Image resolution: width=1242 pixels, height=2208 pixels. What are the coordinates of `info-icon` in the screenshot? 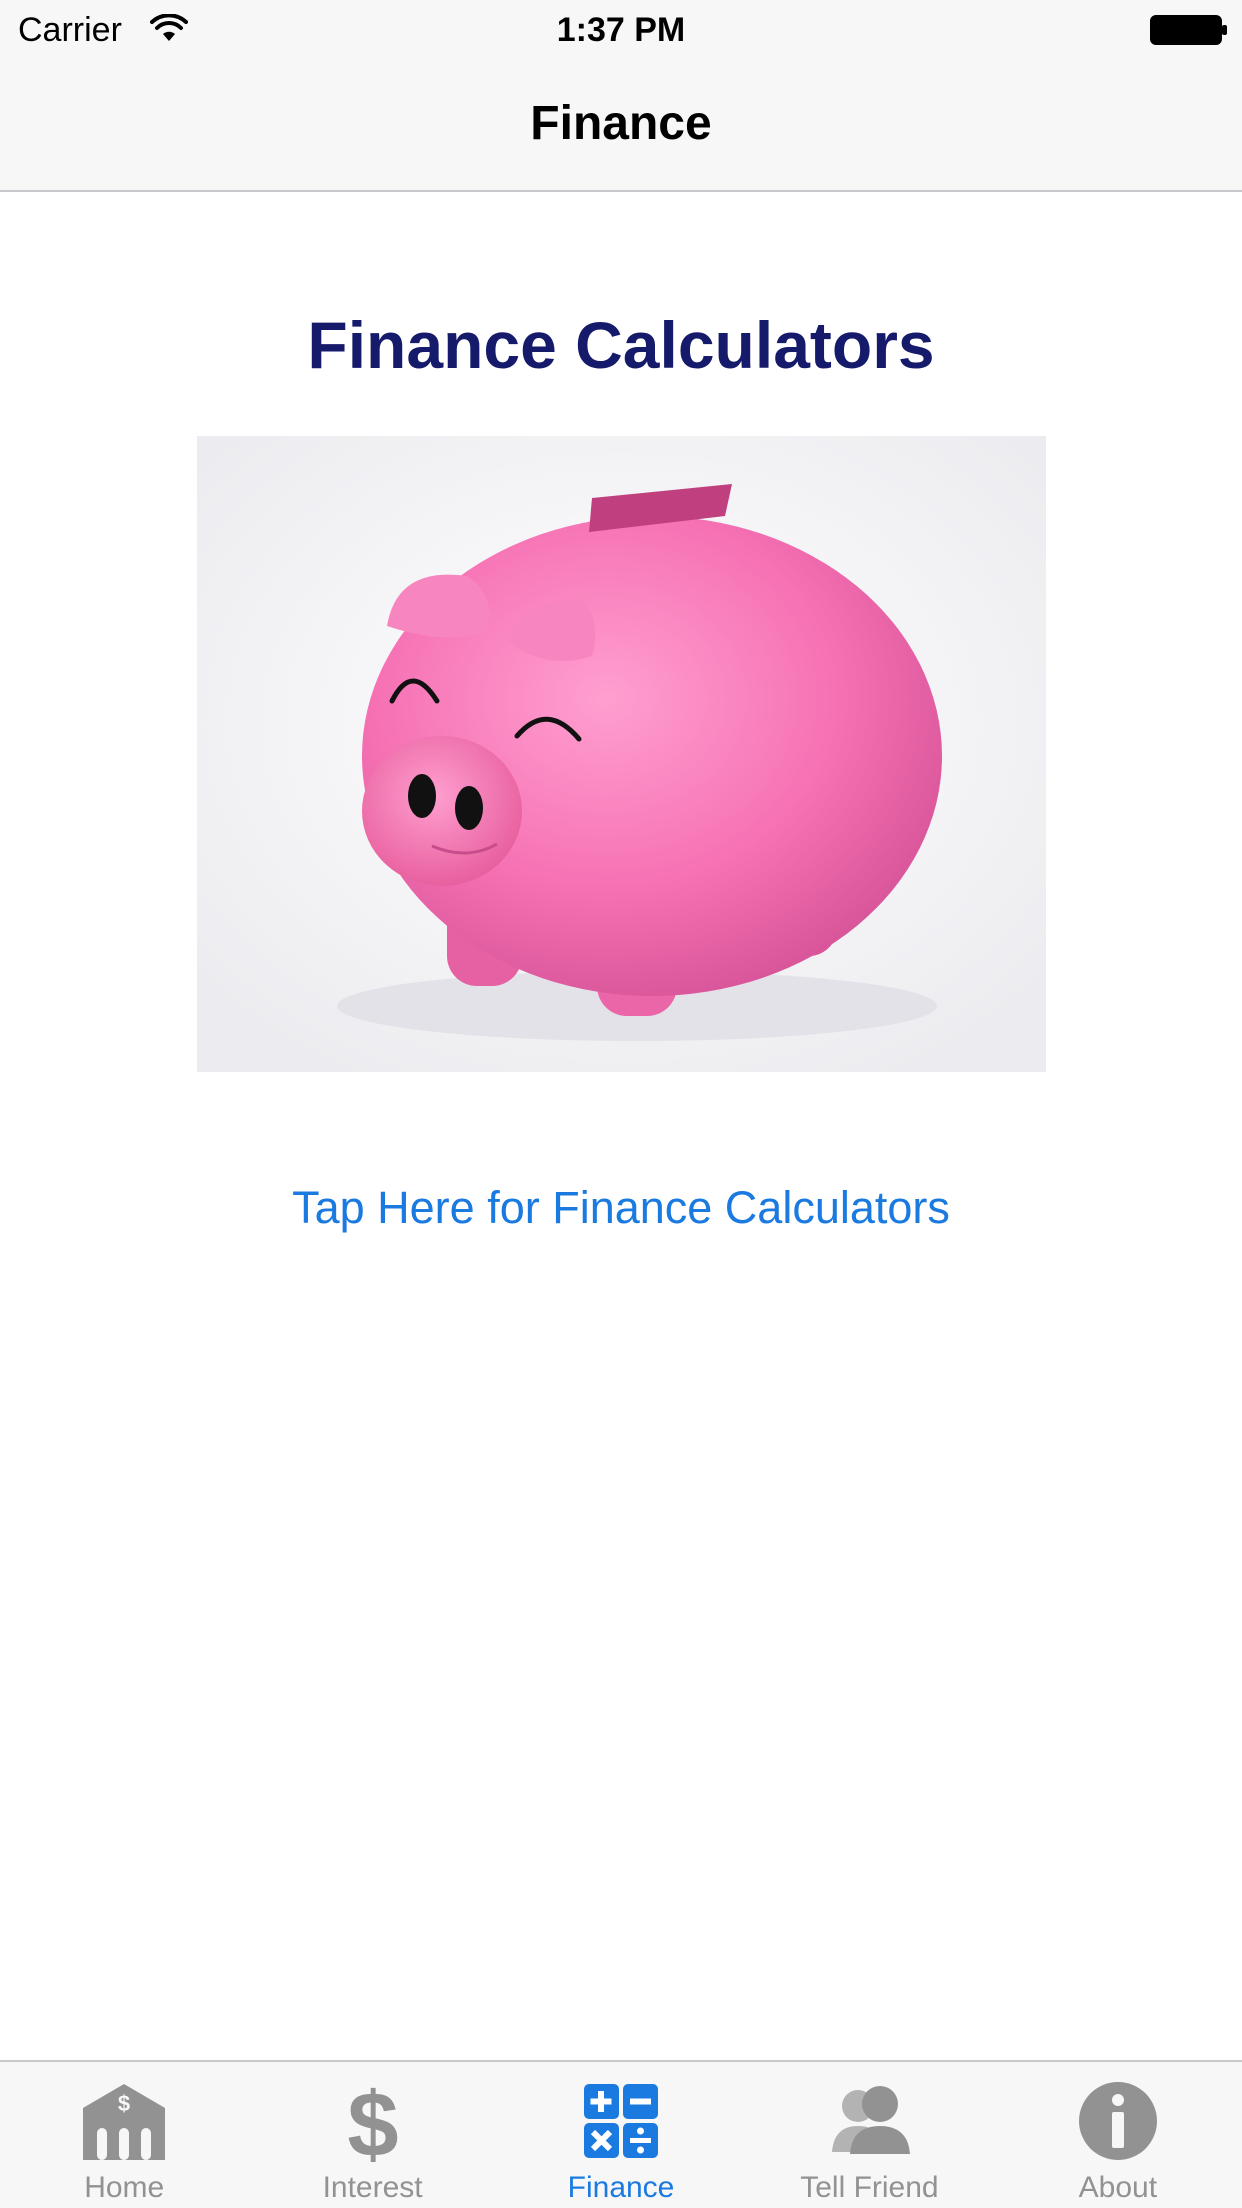 It's located at (1118, 2121).